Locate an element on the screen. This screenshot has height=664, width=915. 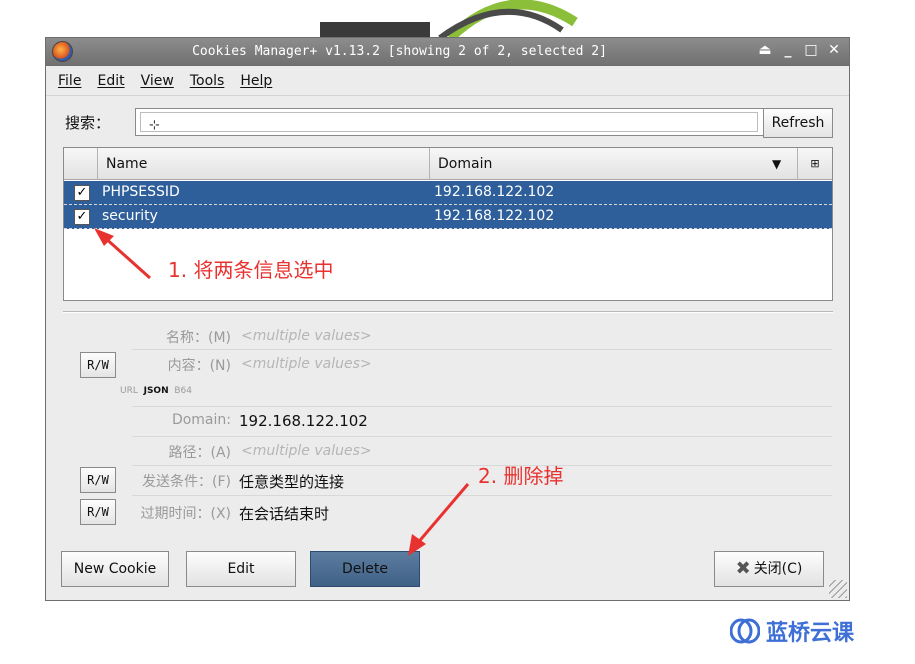
content-field-label: 内容：(N) is located at coordinates (199, 366).